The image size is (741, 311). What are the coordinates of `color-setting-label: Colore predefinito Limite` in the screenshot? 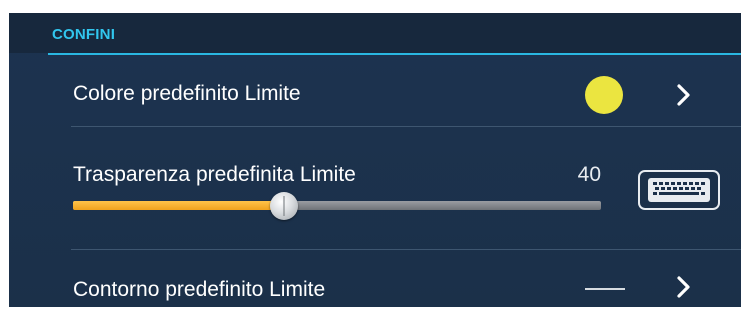 It's located at (187, 93).